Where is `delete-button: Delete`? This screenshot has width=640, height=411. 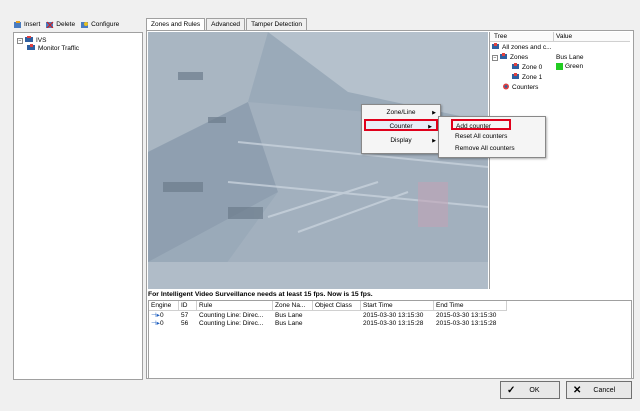 delete-button: Delete is located at coordinates (60, 24).